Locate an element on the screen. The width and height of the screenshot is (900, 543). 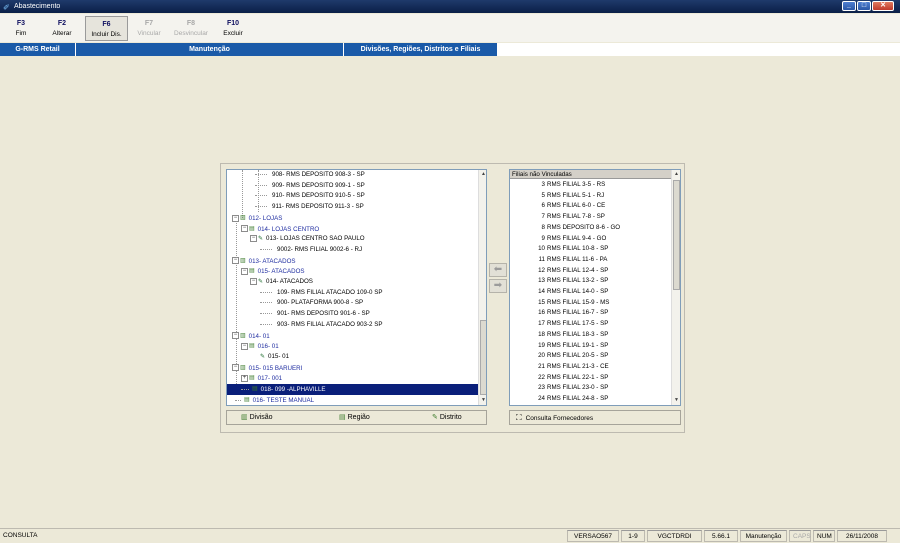
list-item: 19 RMS FILIAL 19-1 - SP is located at coordinates (590, 346).